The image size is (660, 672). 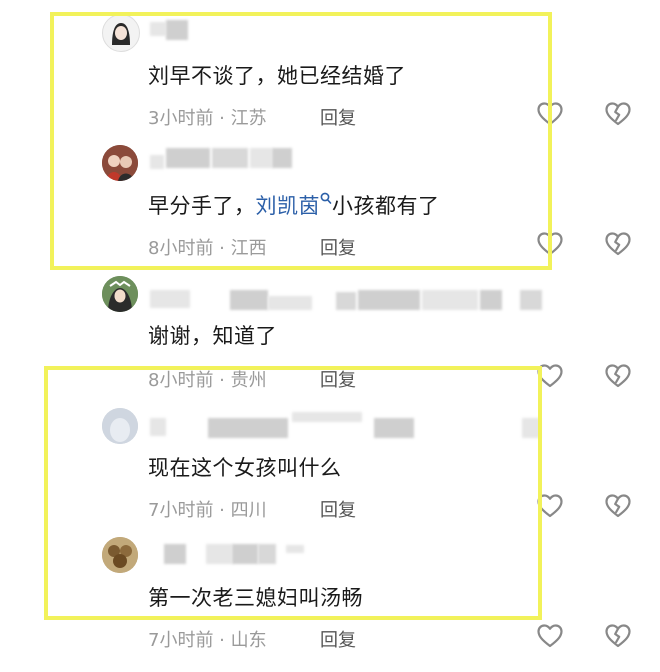 What do you see at coordinates (326, 198) in the screenshot?
I see `search-icon` at bounding box center [326, 198].